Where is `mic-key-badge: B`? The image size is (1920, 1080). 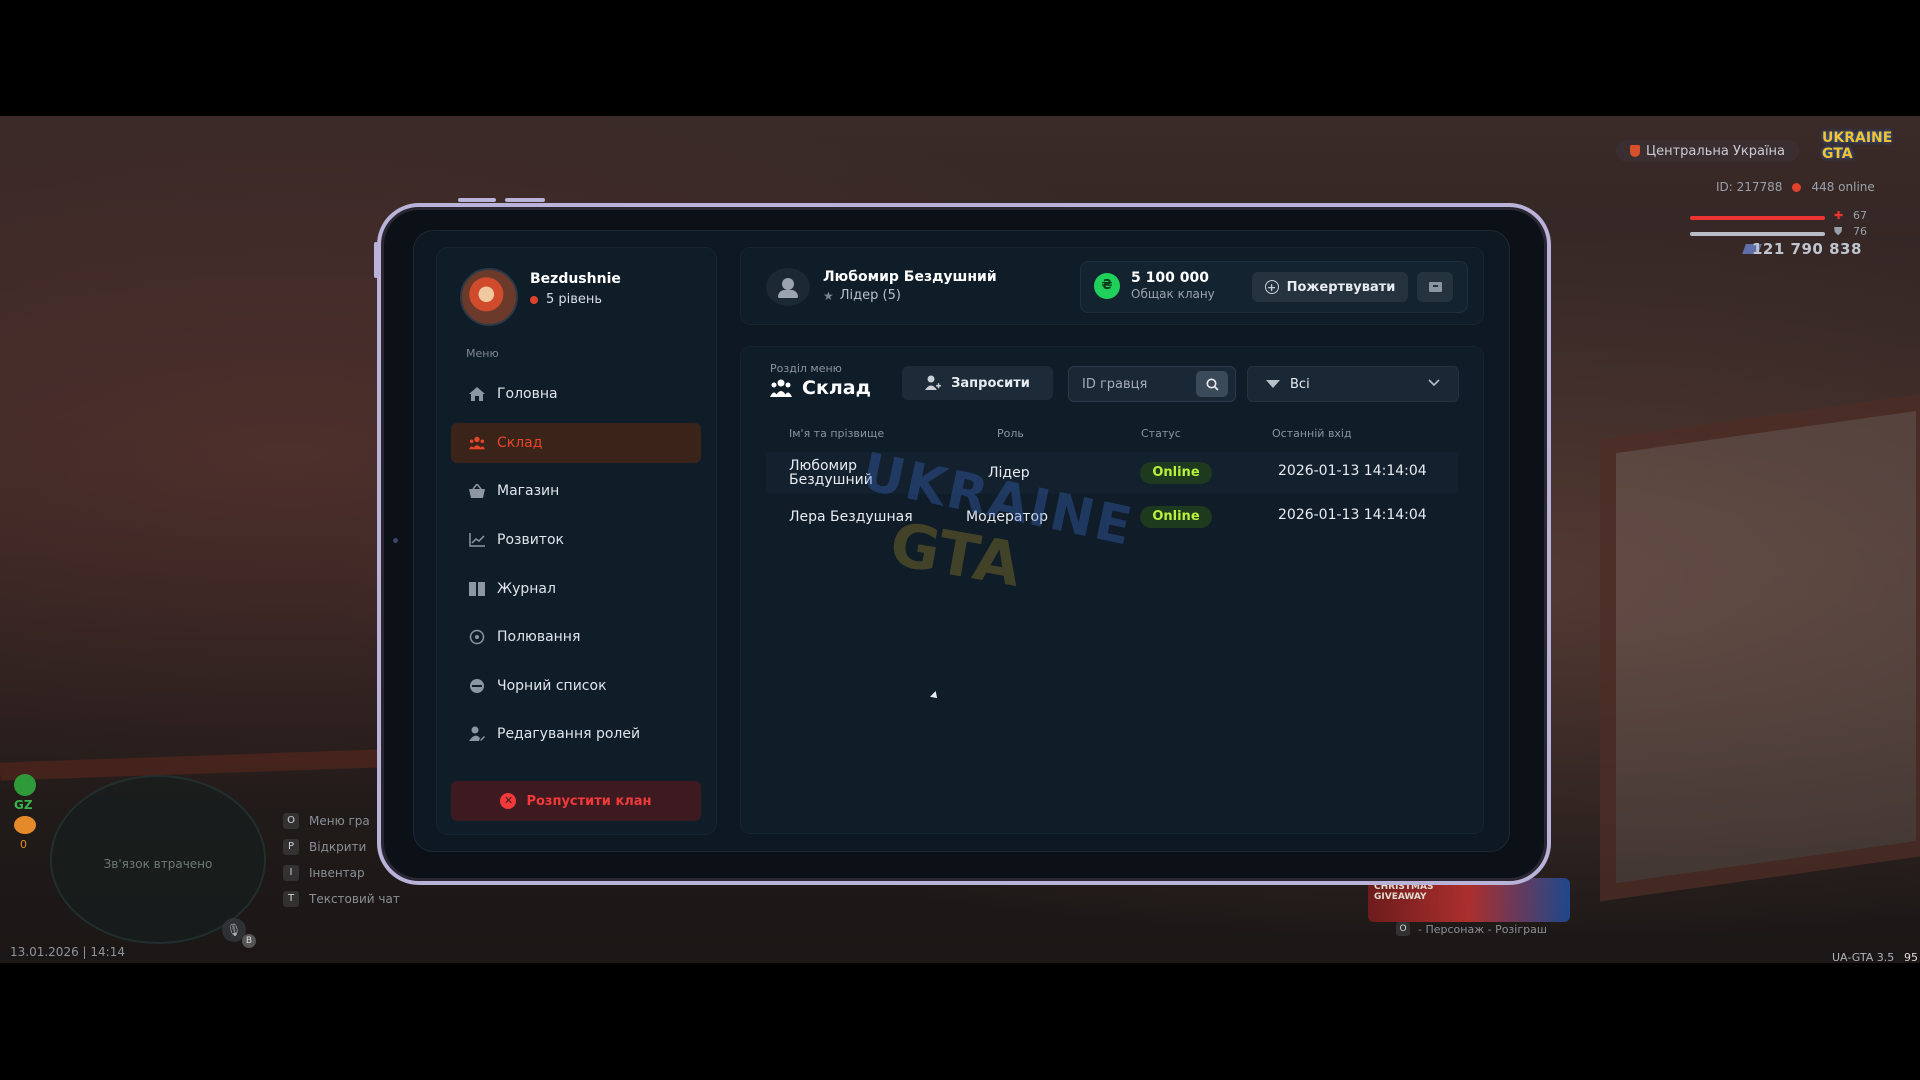
mic-key-badge: B is located at coordinates (249, 941).